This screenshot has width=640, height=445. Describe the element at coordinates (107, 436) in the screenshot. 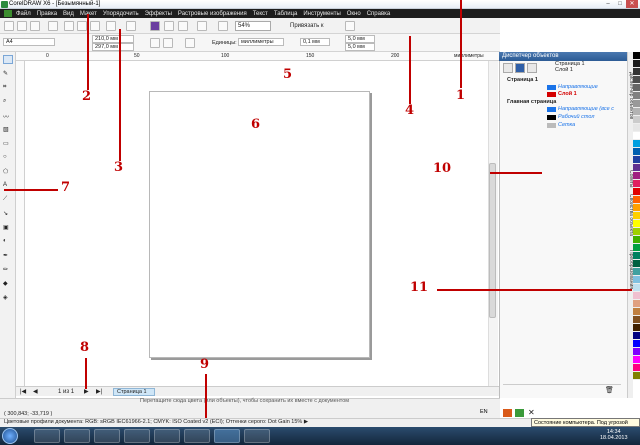

I see `media-player-taskbar-icon` at that location.